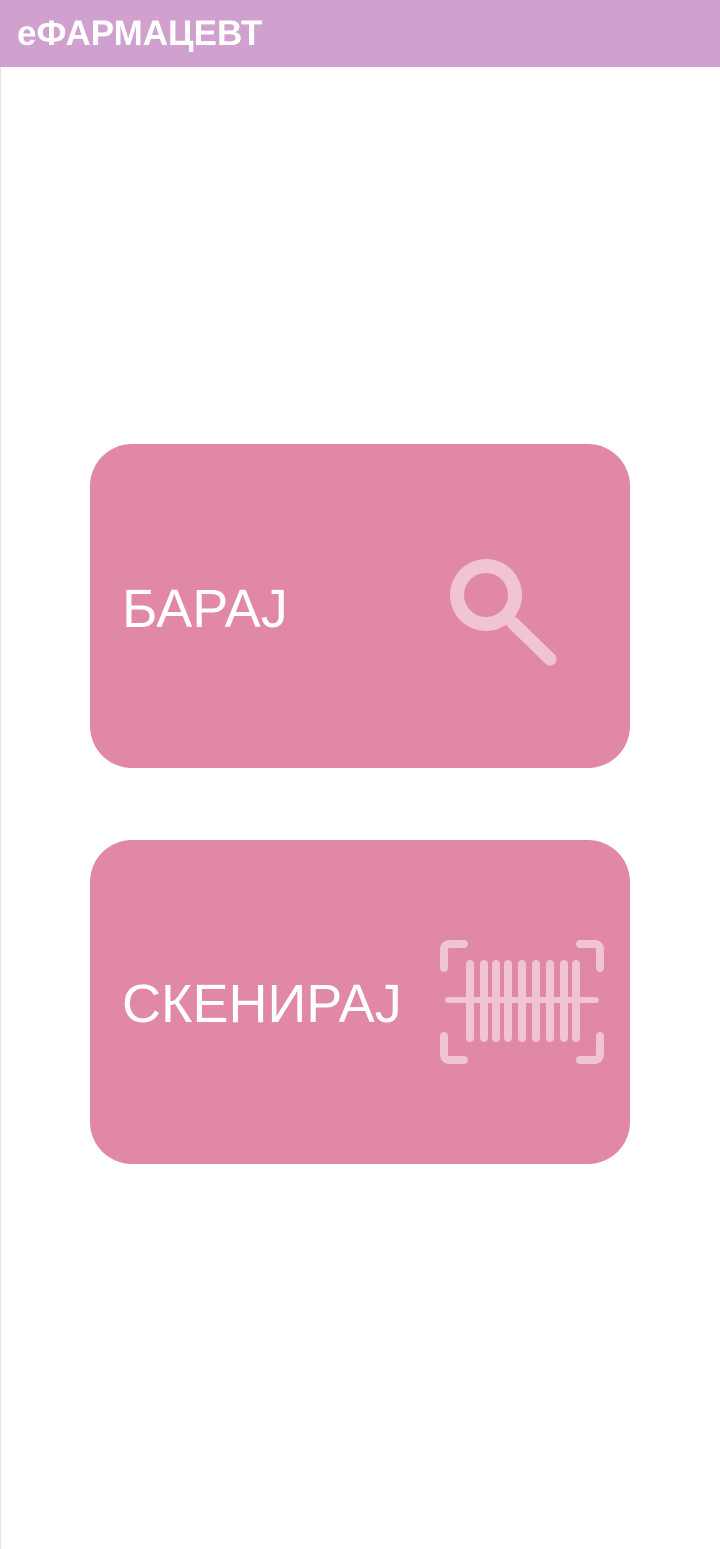 Image resolution: width=720 pixels, height=1549 pixels. I want to click on search-button-label: БАРАЈ, so click(205, 609).